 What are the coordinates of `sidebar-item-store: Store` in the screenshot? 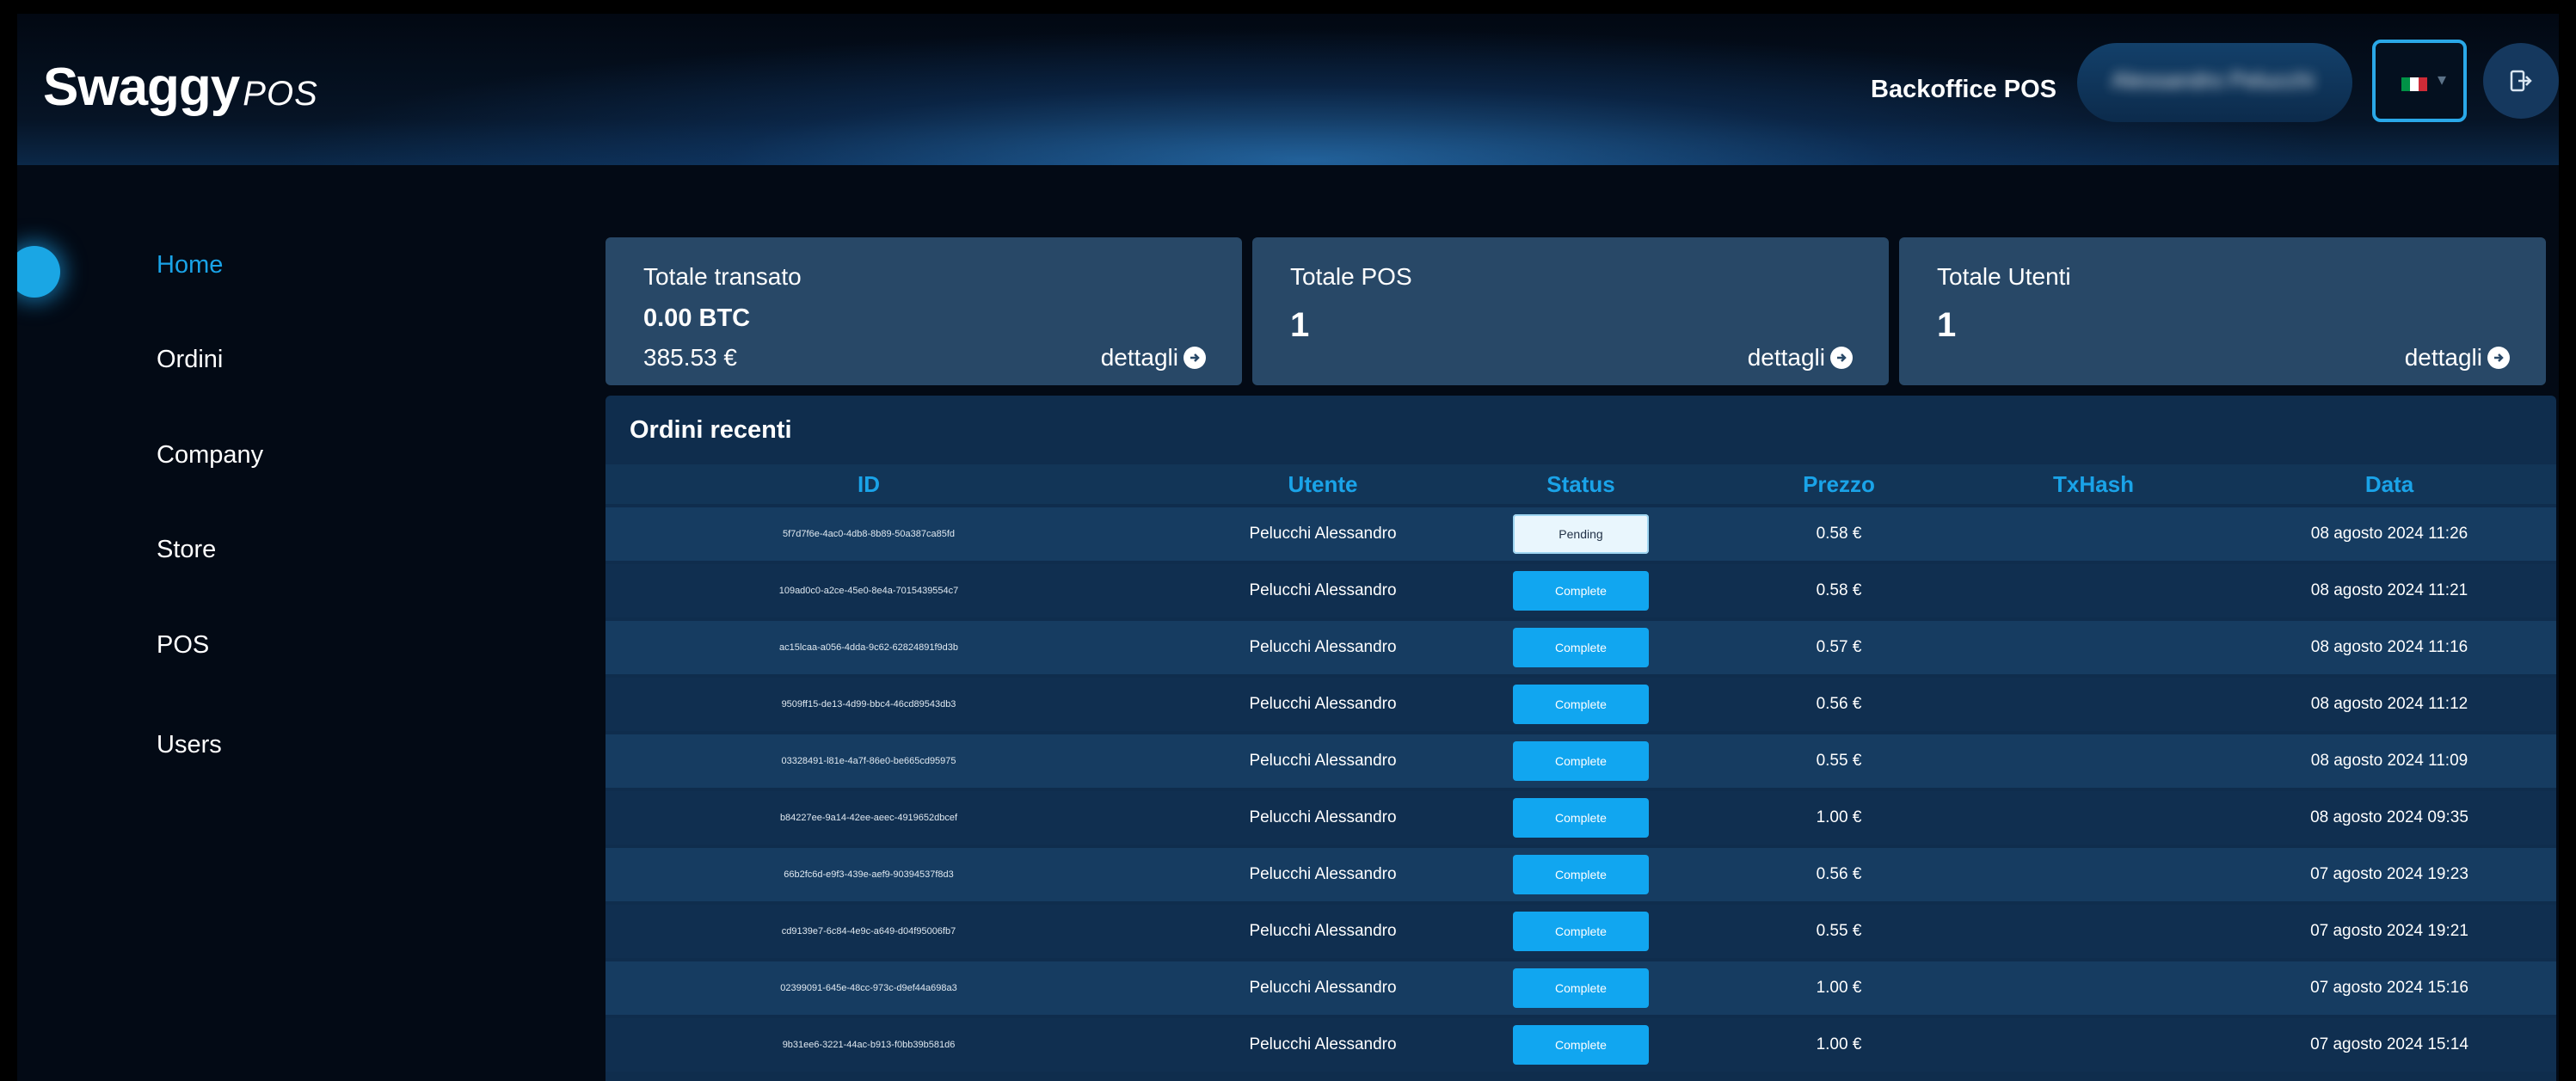 It's located at (186, 550).